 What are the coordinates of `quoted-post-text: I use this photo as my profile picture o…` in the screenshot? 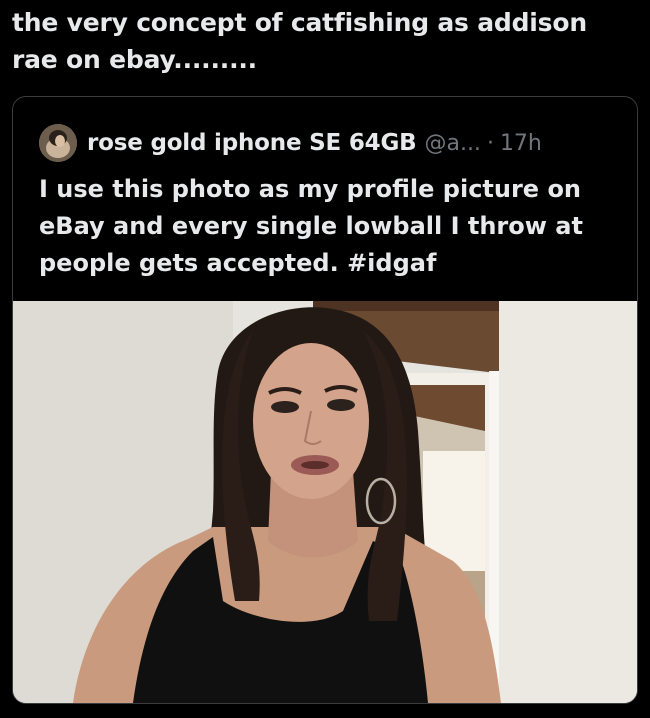 It's located at (311, 226).